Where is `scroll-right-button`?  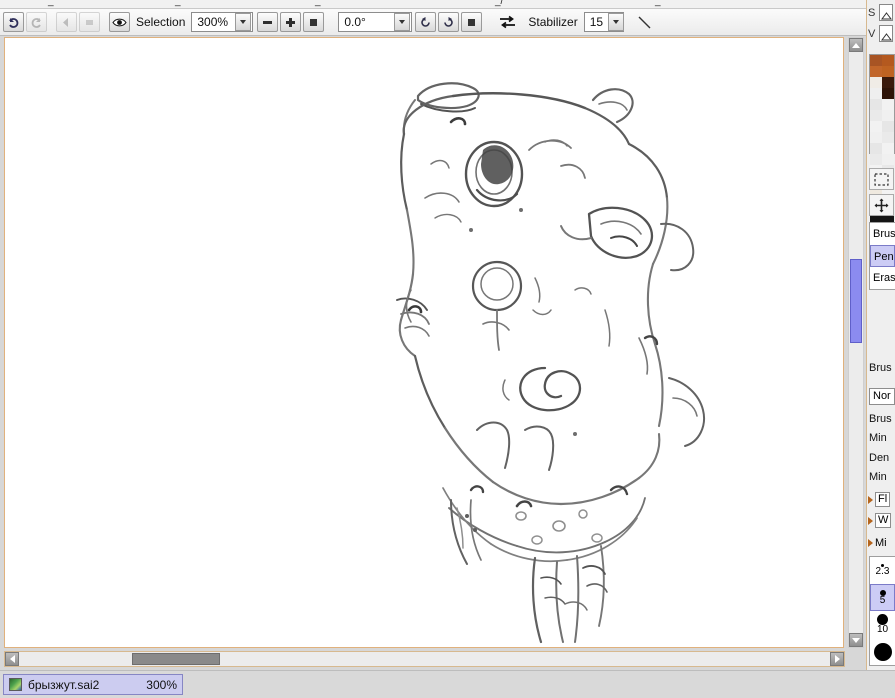 scroll-right-button is located at coordinates (837, 659).